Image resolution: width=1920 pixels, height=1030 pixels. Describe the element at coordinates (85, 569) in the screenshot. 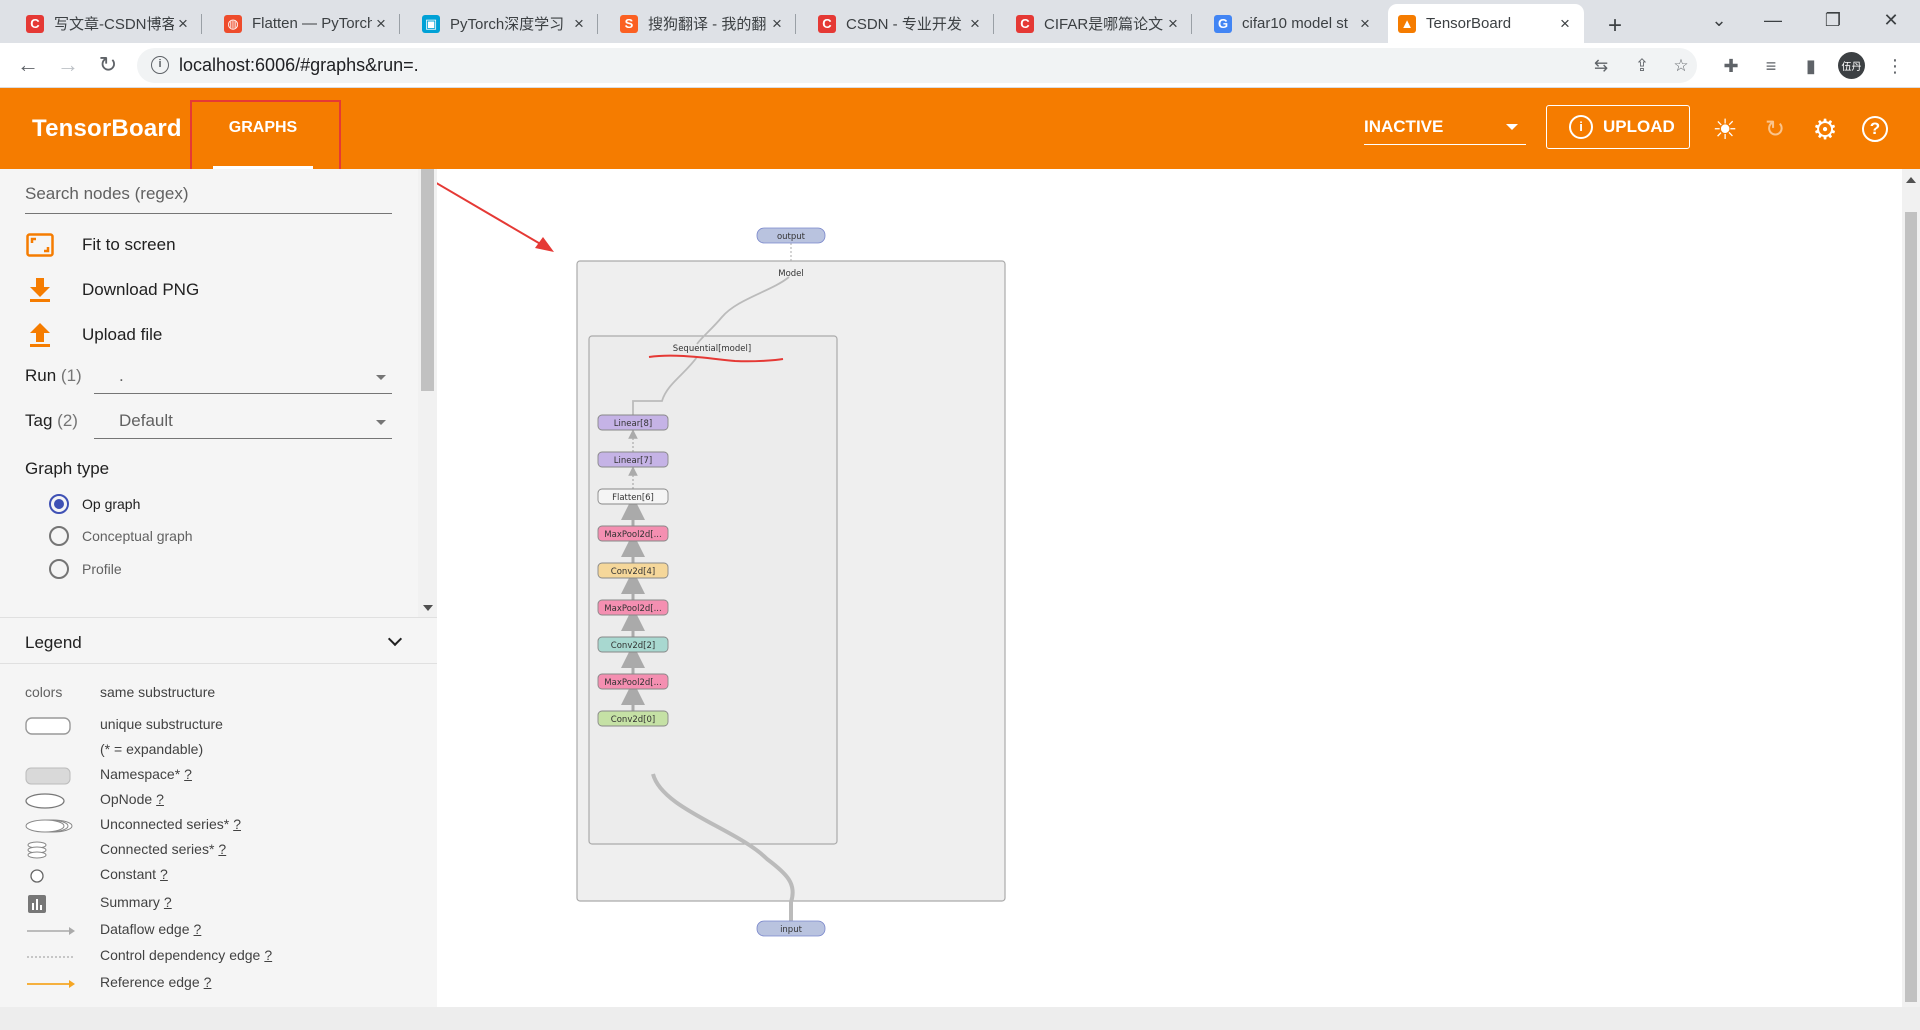

I see `radio-profile: Profile` at that location.